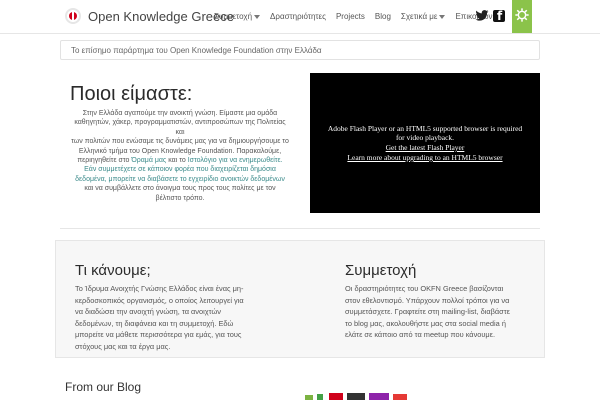 This screenshot has width=600, height=400. I want to click on gear-icon, so click(522, 15).